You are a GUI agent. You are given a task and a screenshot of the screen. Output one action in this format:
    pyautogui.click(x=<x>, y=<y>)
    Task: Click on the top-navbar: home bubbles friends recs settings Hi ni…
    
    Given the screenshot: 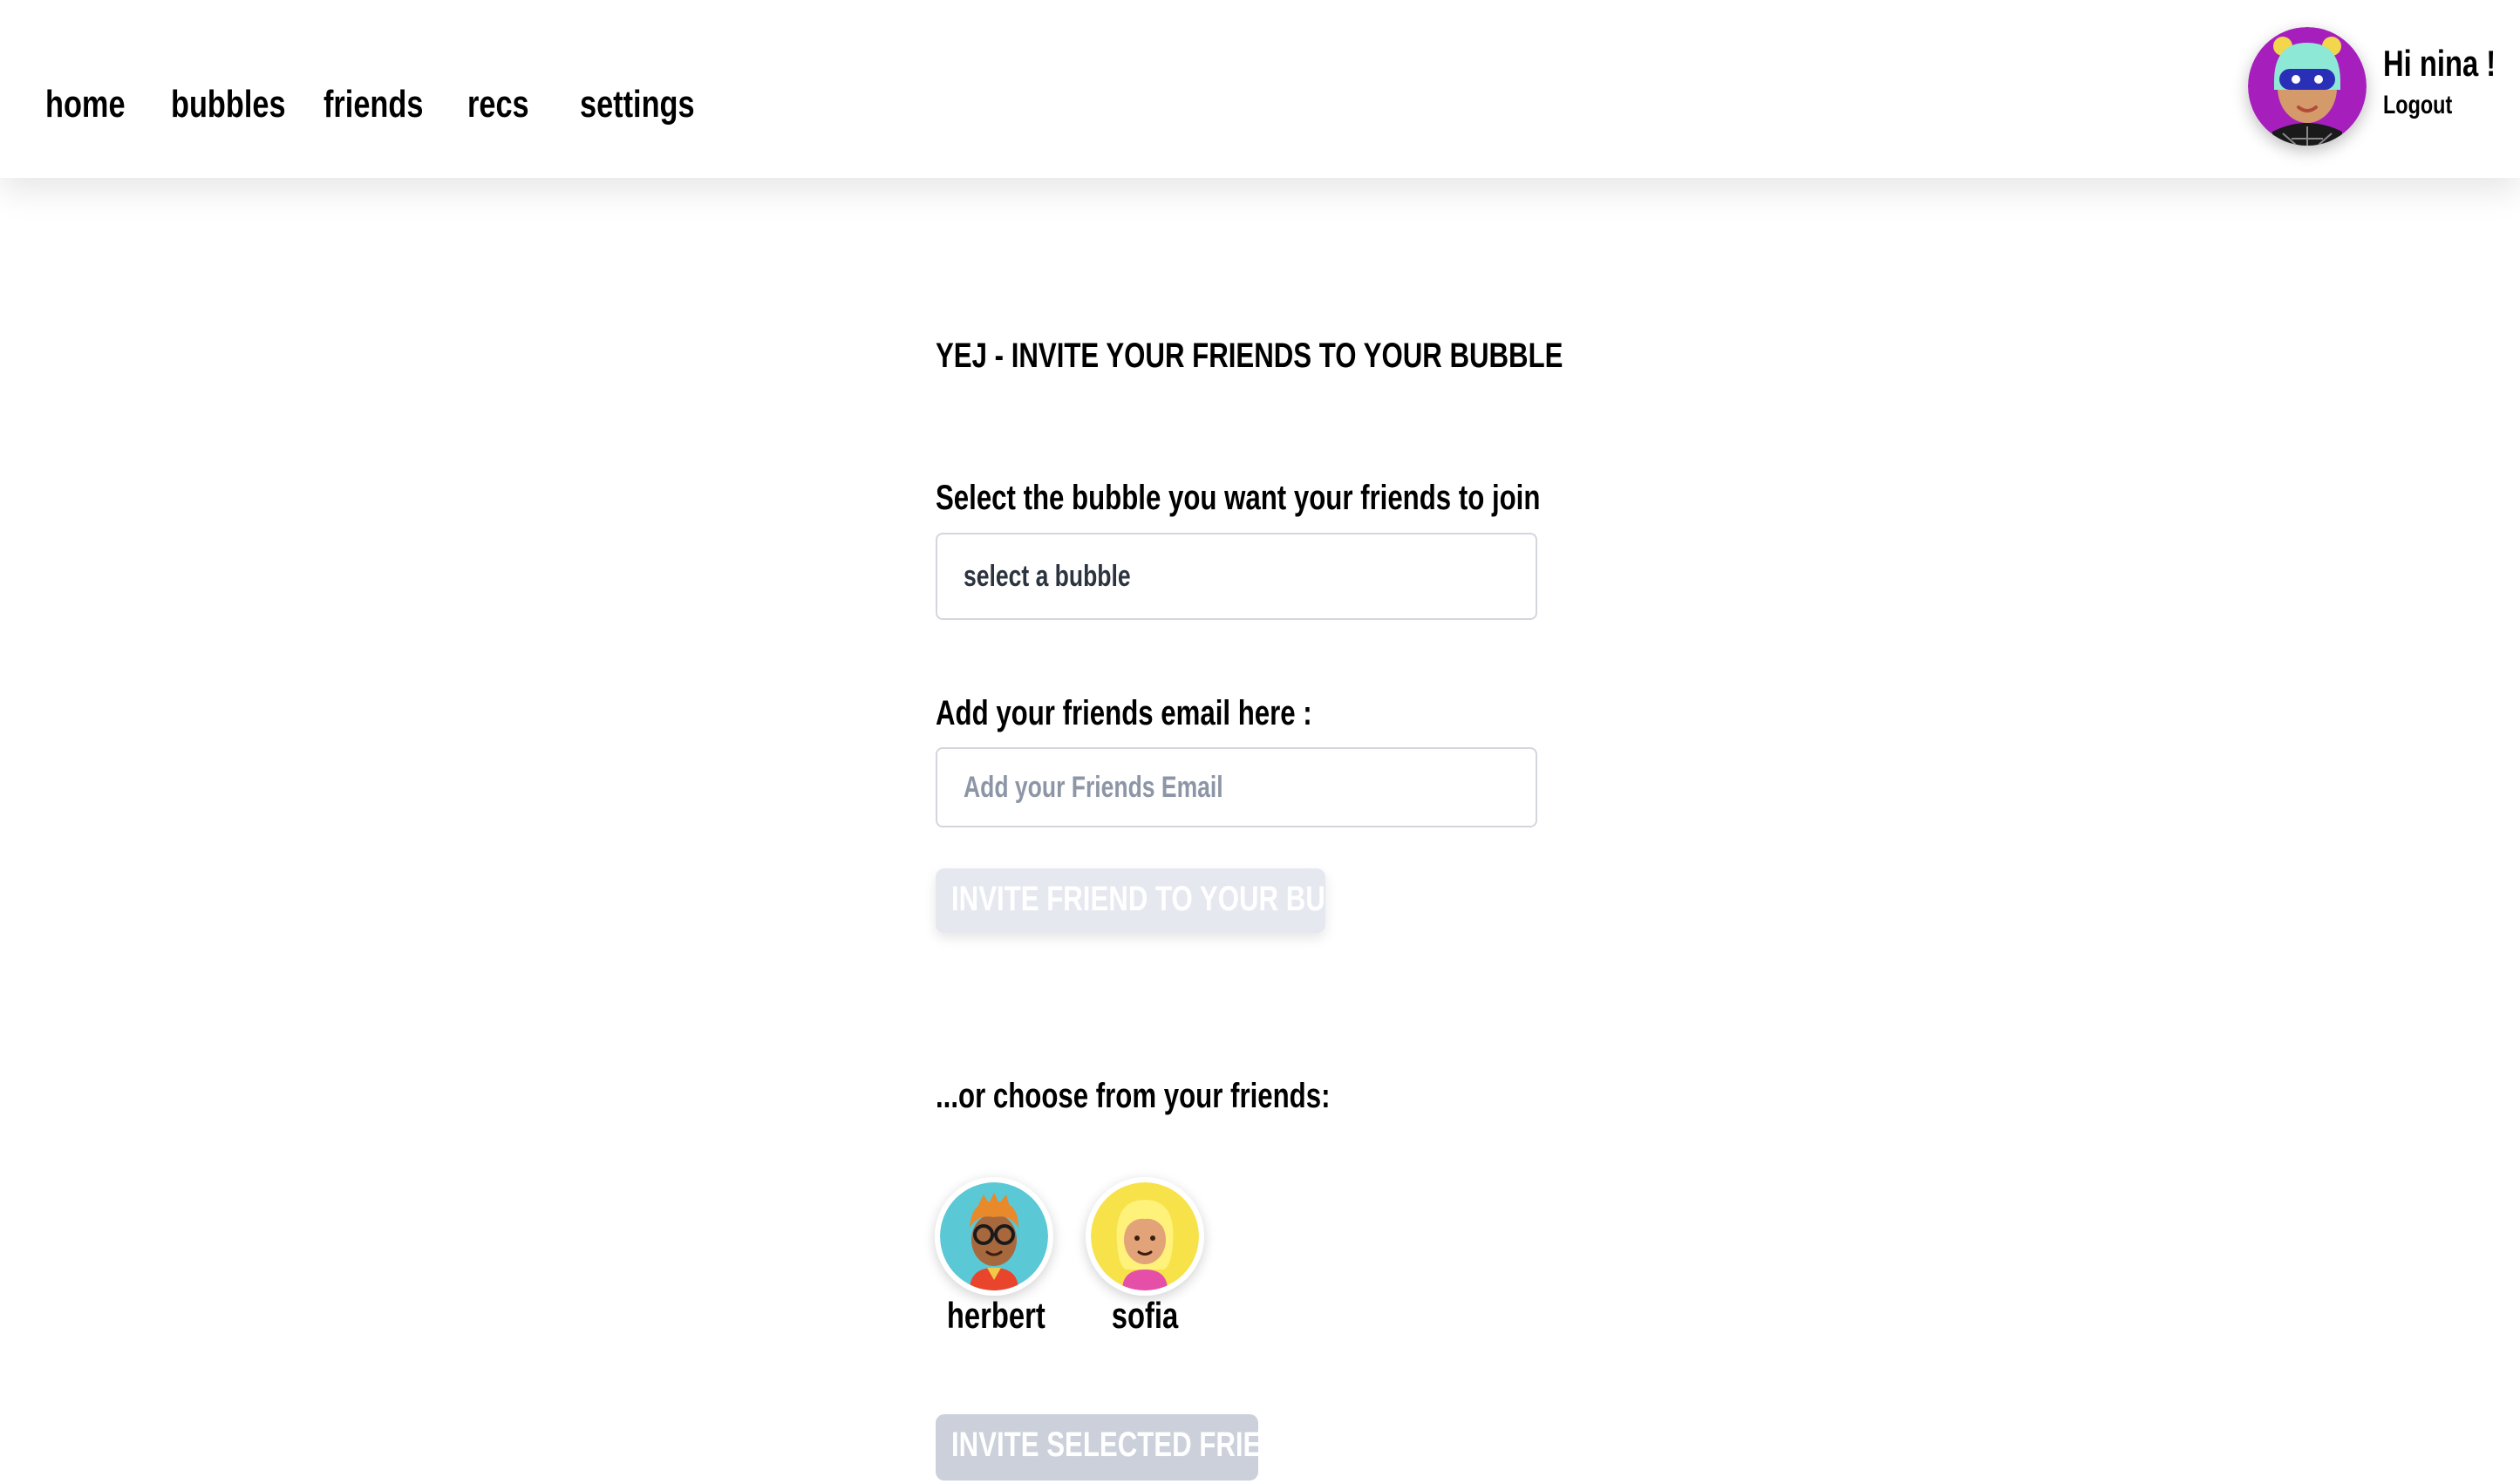 What is the action you would take?
    pyautogui.click(x=1260, y=89)
    